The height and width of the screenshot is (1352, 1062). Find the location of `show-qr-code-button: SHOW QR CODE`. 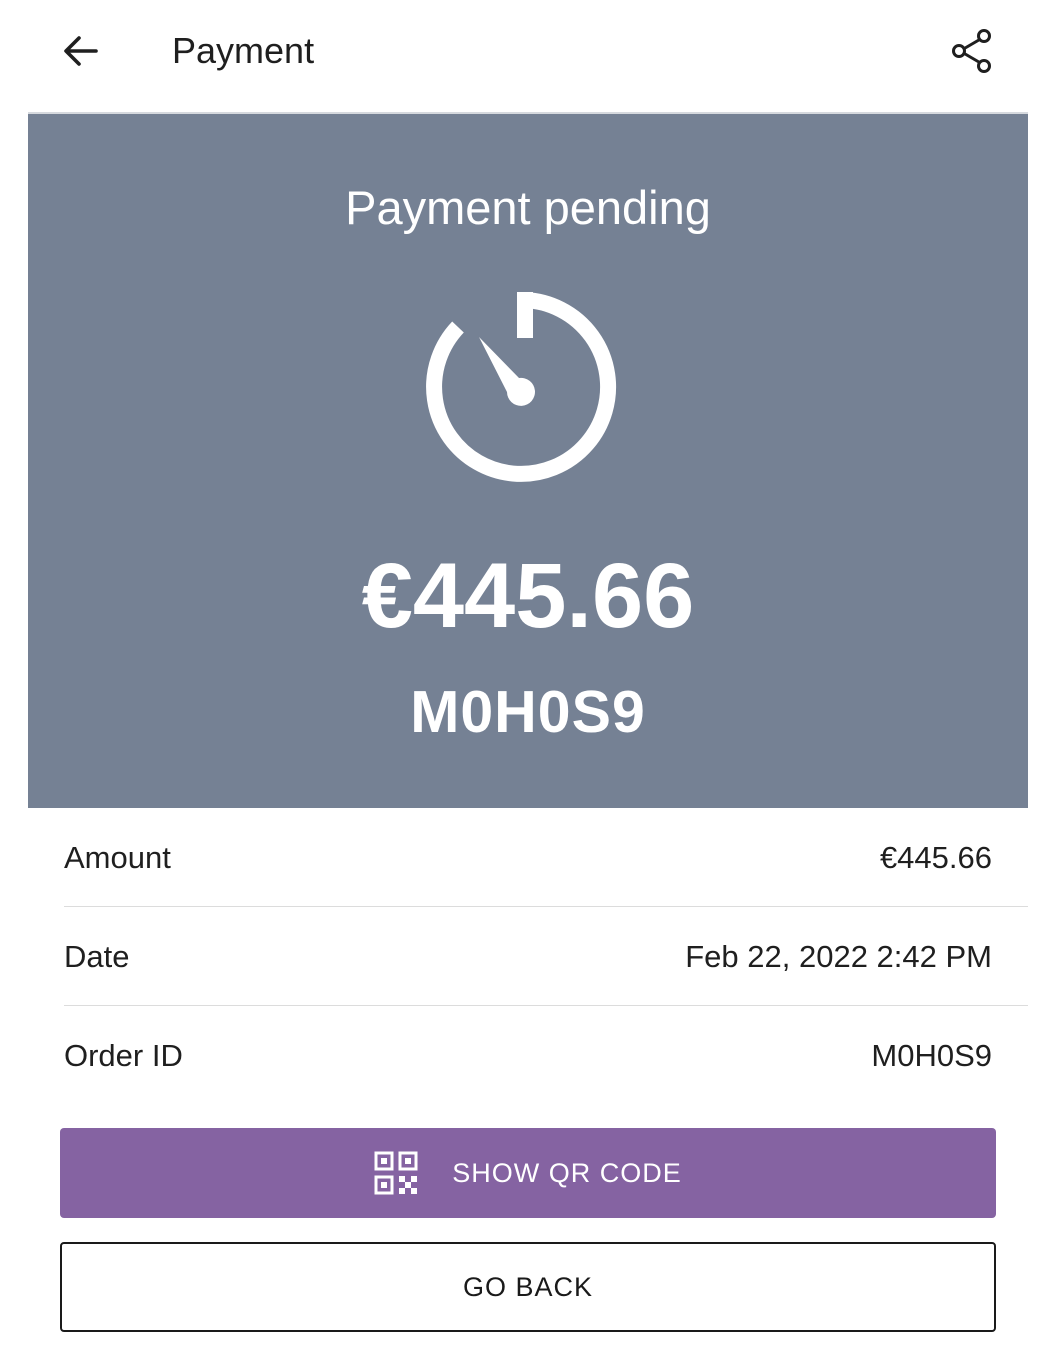

show-qr-code-button: SHOW QR CODE is located at coordinates (528, 1173).